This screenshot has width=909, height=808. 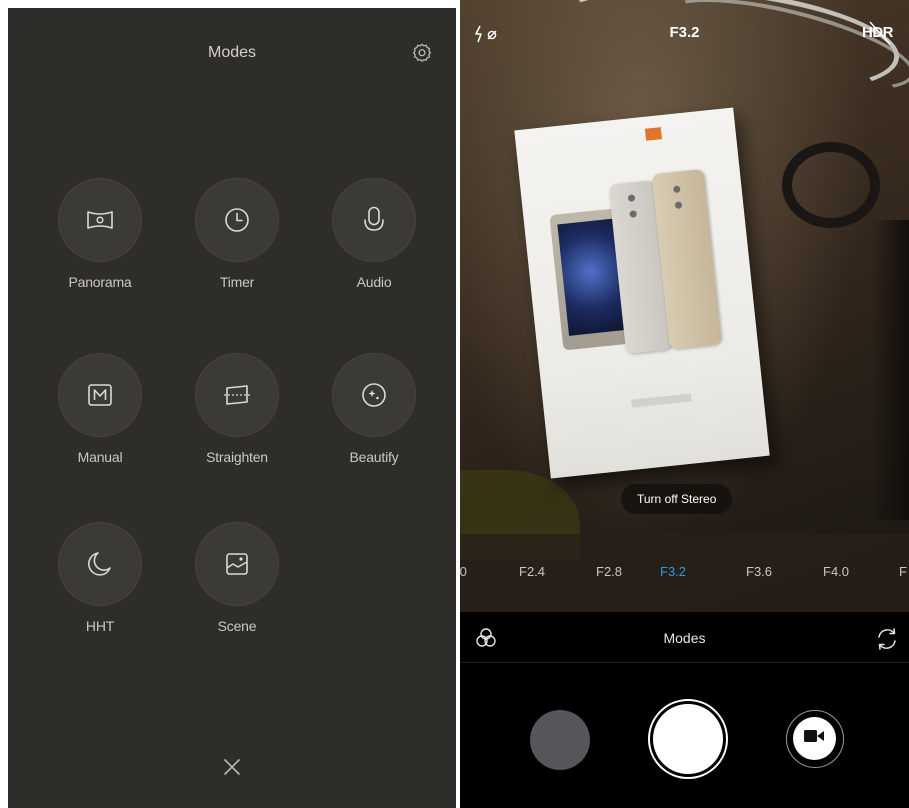 What do you see at coordinates (232, 767) in the screenshot?
I see `close-icon` at bounding box center [232, 767].